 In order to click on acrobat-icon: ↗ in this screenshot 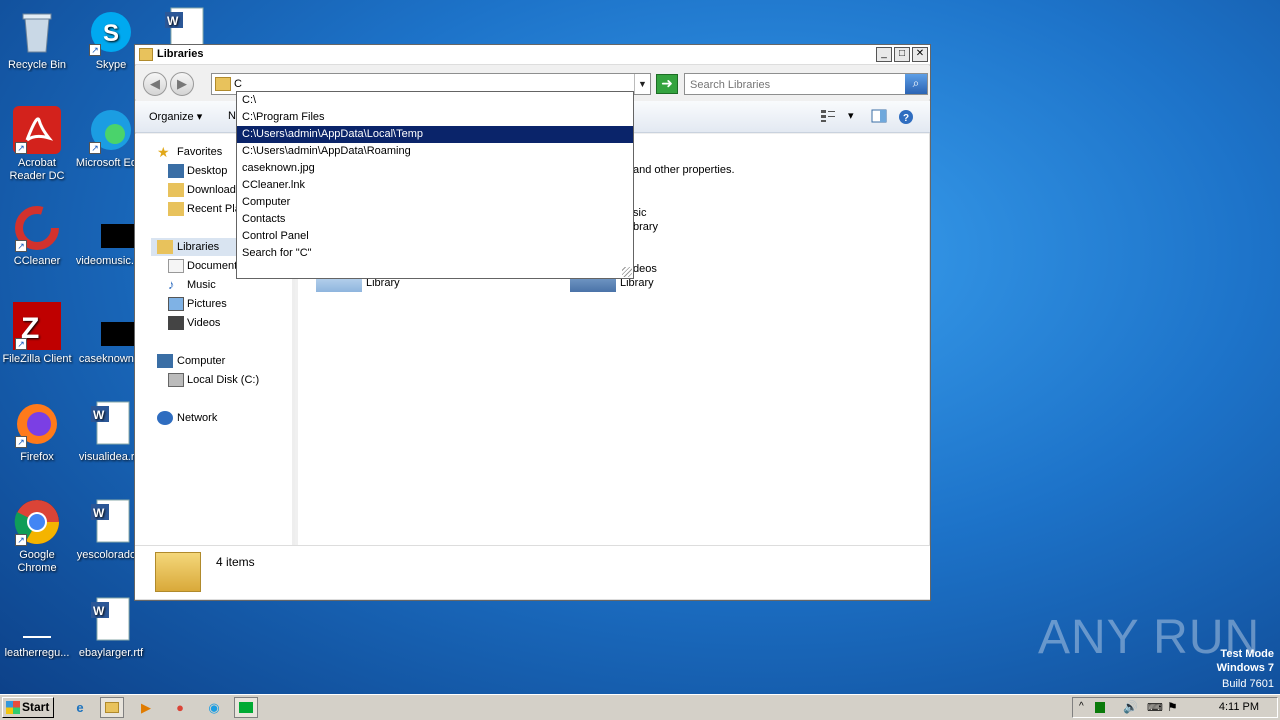, I will do `click(37, 130)`.